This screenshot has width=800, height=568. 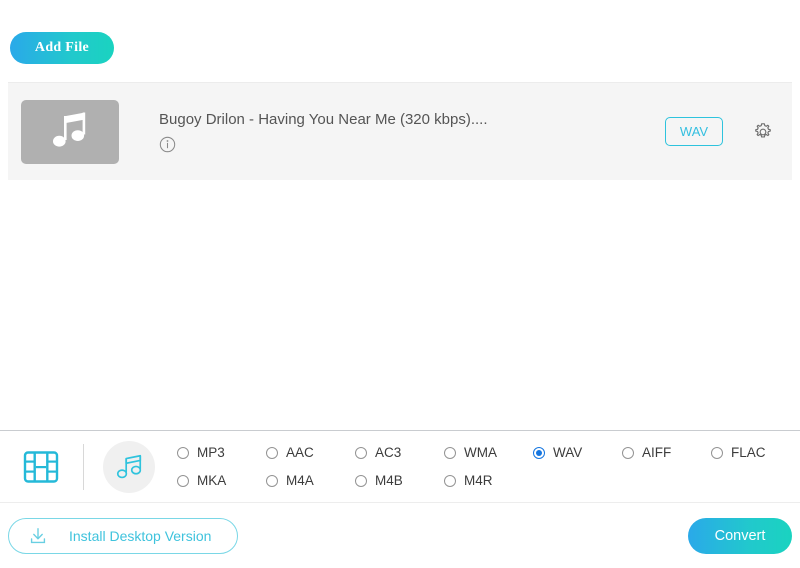 What do you see at coordinates (478, 480) in the screenshot?
I see `format-option-label: M4R` at bounding box center [478, 480].